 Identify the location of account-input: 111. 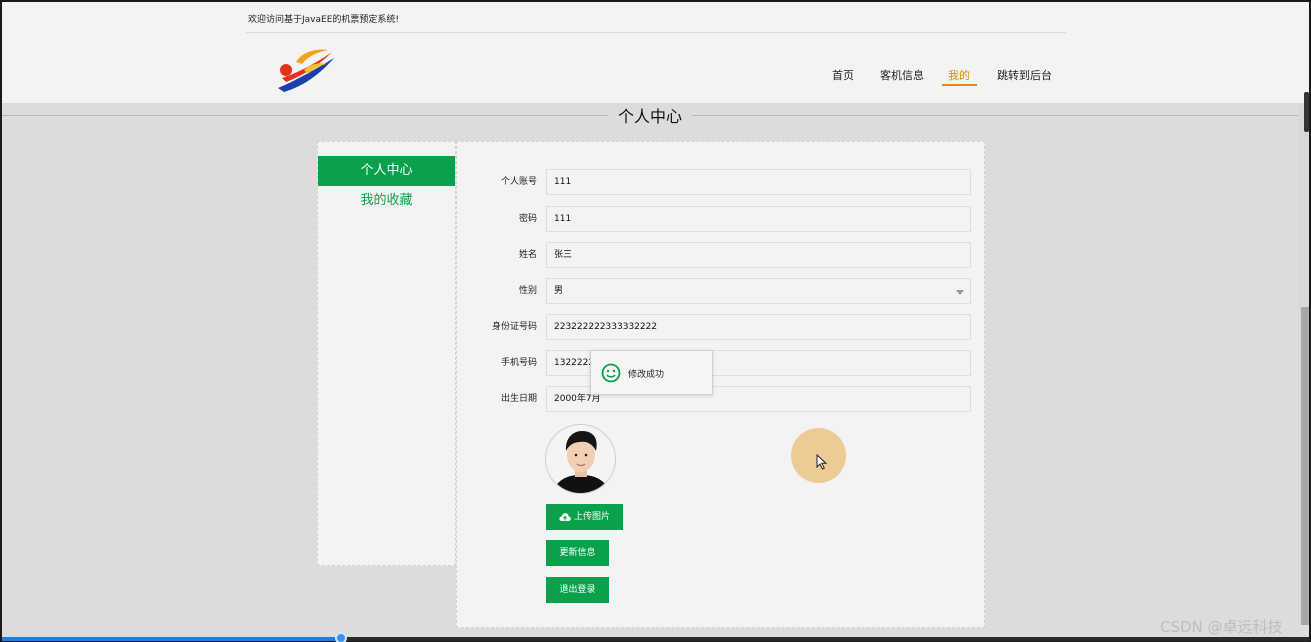
(758, 182).